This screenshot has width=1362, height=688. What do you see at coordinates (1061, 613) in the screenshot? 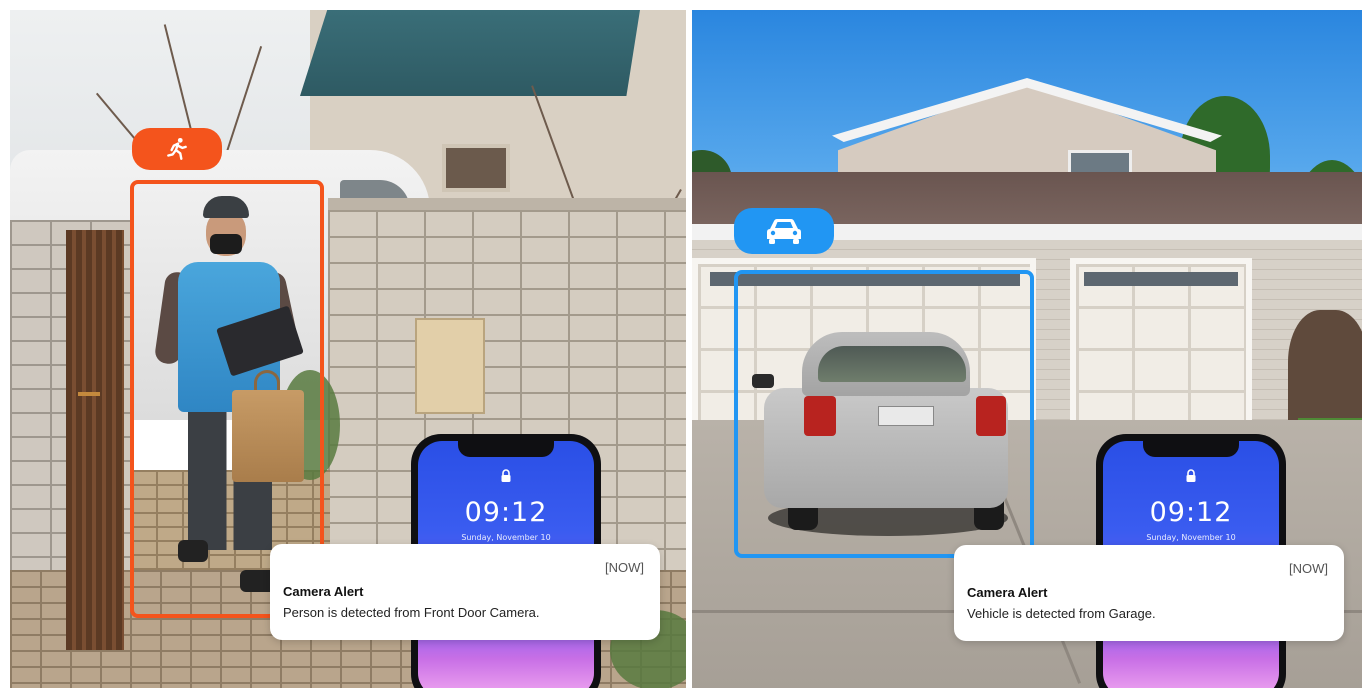
I see `notification-message: Vehicle is detected from Garage.` at bounding box center [1061, 613].